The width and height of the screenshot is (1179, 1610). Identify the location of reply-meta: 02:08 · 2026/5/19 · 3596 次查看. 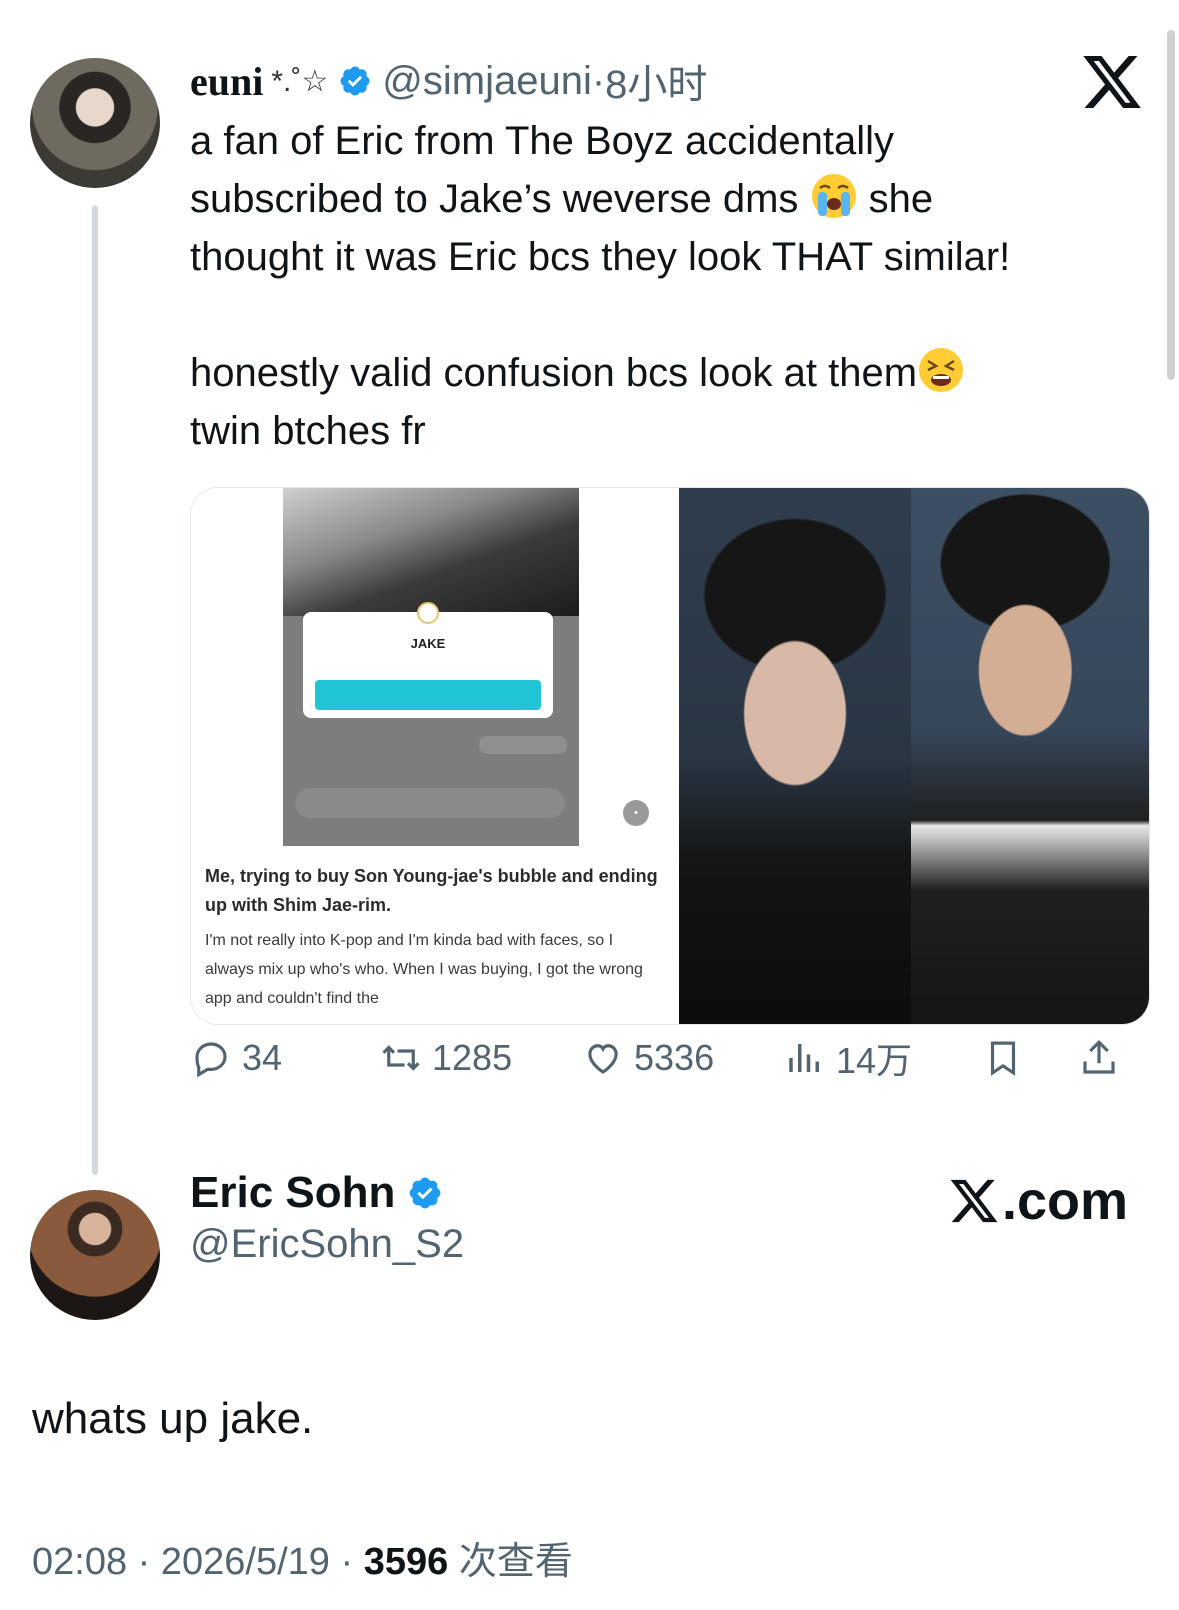
(302, 1562).